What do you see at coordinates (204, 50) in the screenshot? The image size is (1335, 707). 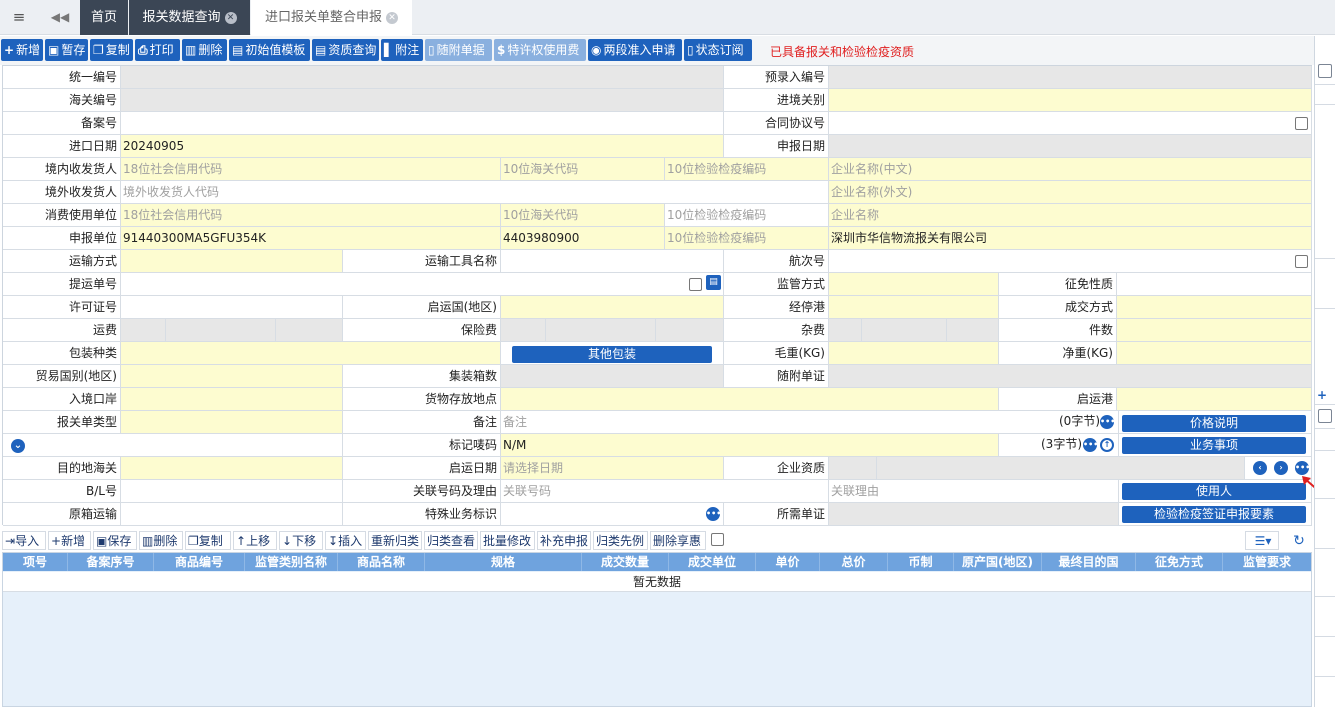 I see `delete-button: ▥ 删除` at bounding box center [204, 50].